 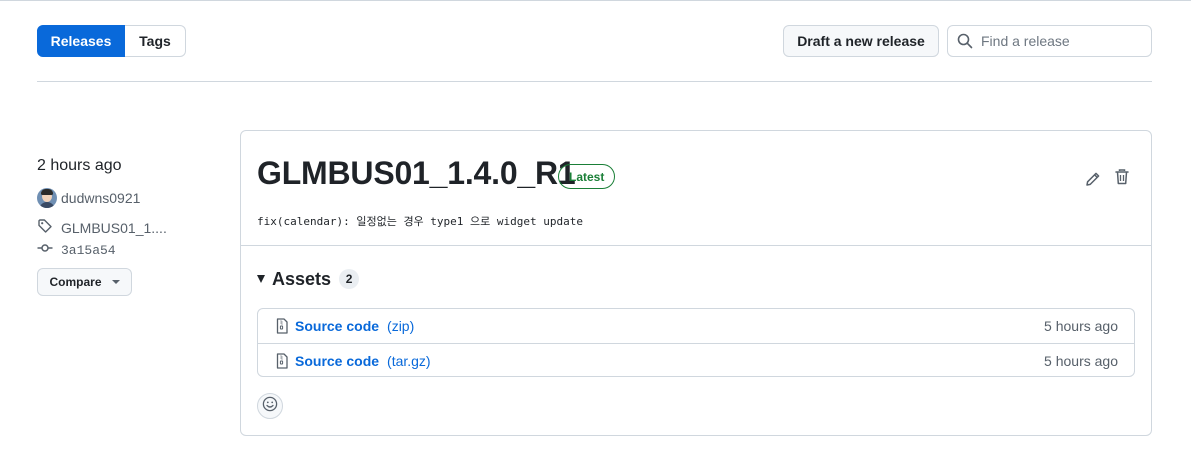 I want to click on asset-row: Source code (tar.gz) 5 hours ago, so click(x=696, y=360).